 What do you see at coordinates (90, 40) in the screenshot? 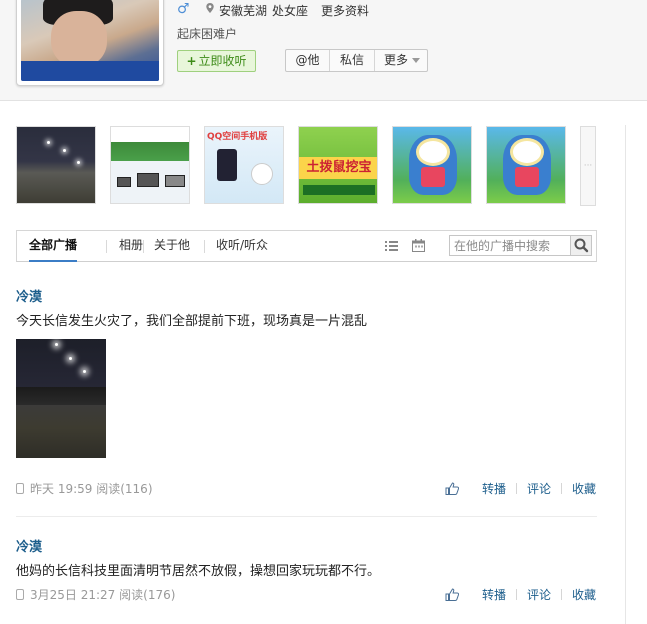
I see `avatar-photo` at bounding box center [90, 40].